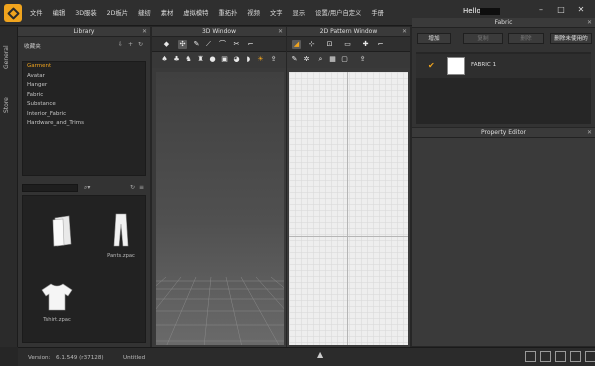 The height and width of the screenshot is (366, 595). Describe the element at coordinates (212, 59) in the screenshot. I see `show-avatar-icon: ●` at that location.